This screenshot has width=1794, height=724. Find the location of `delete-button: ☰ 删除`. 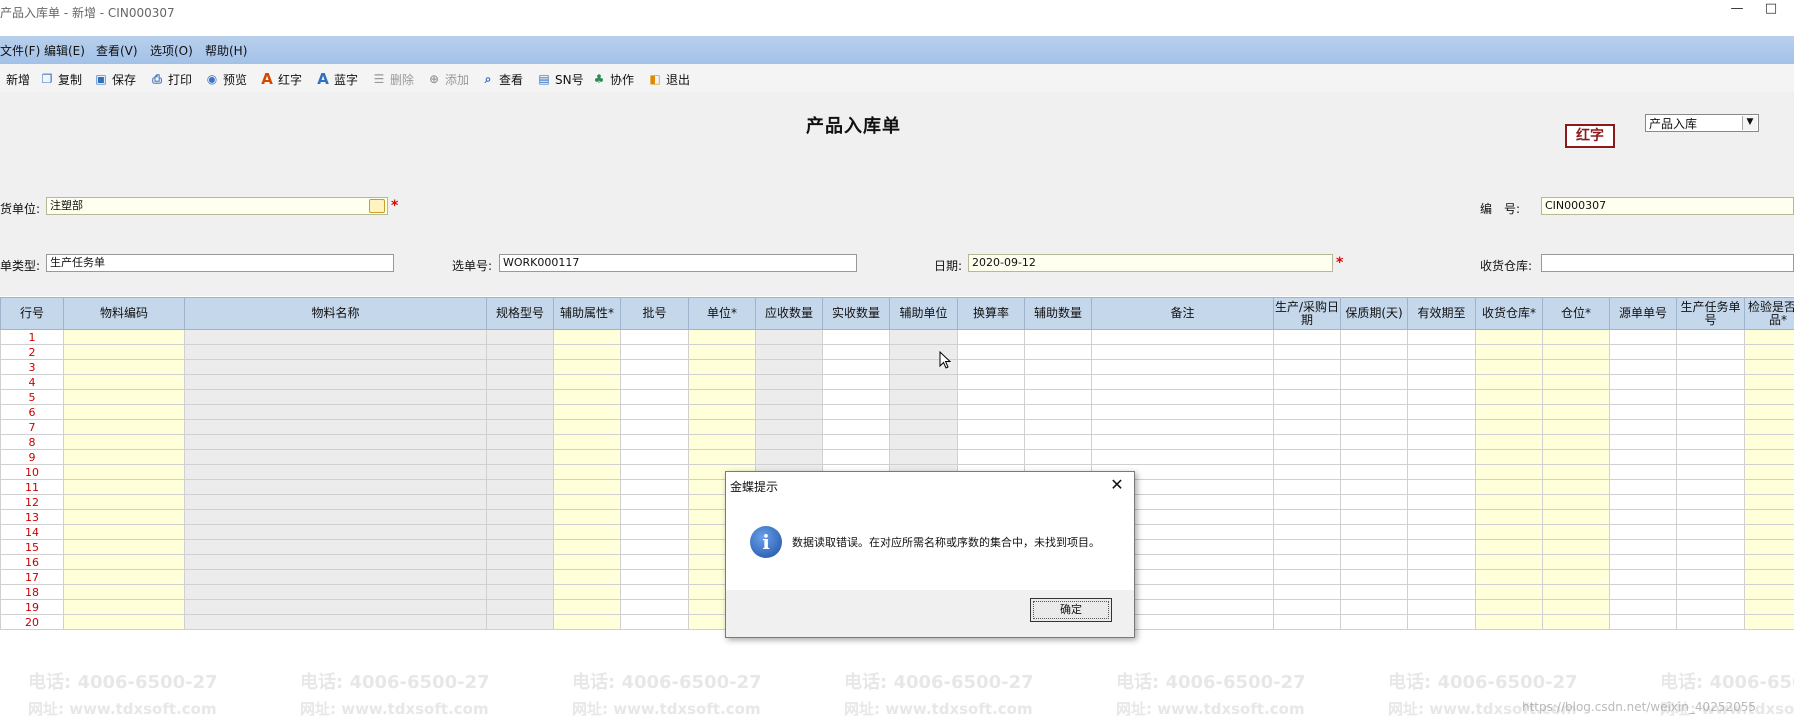

delete-button: ☰ 删除 is located at coordinates (393, 79).